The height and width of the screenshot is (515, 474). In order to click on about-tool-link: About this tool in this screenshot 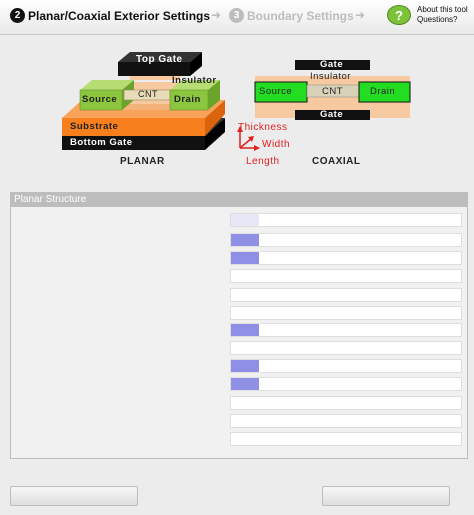, I will do `click(442, 10)`.